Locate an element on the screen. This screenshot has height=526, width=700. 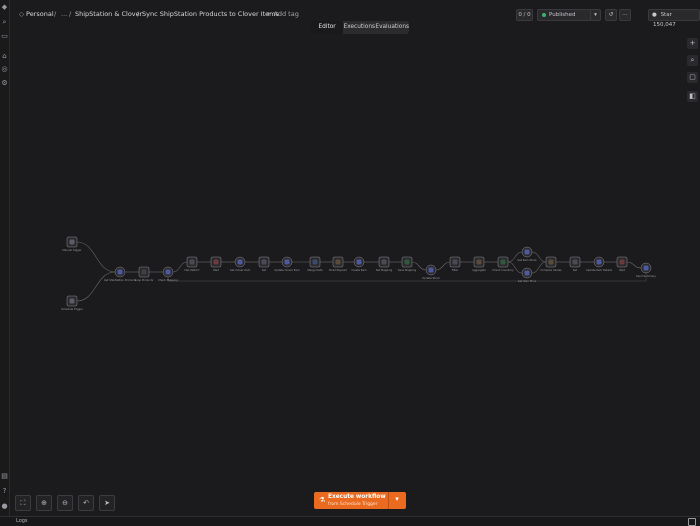
workflow-node: Compare Values is located at coordinates (551, 264).